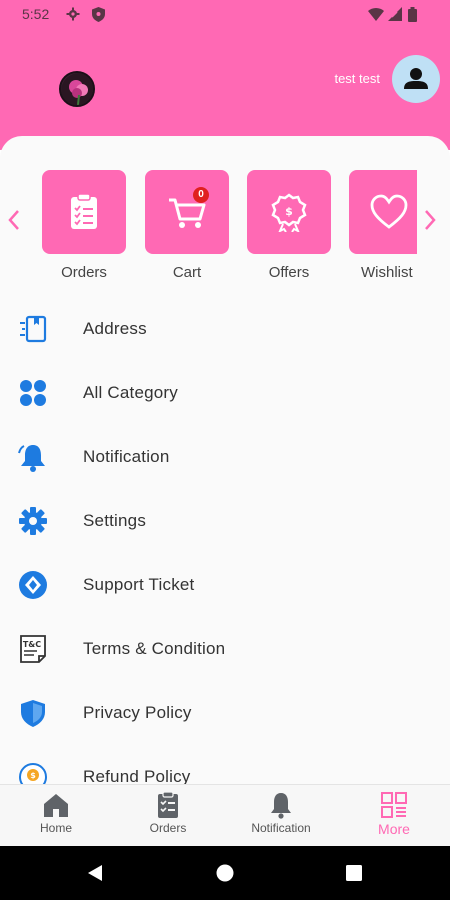  Describe the element at coordinates (137, 775) in the screenshot. I see `menu-item-label: Refund Policy` at that location.